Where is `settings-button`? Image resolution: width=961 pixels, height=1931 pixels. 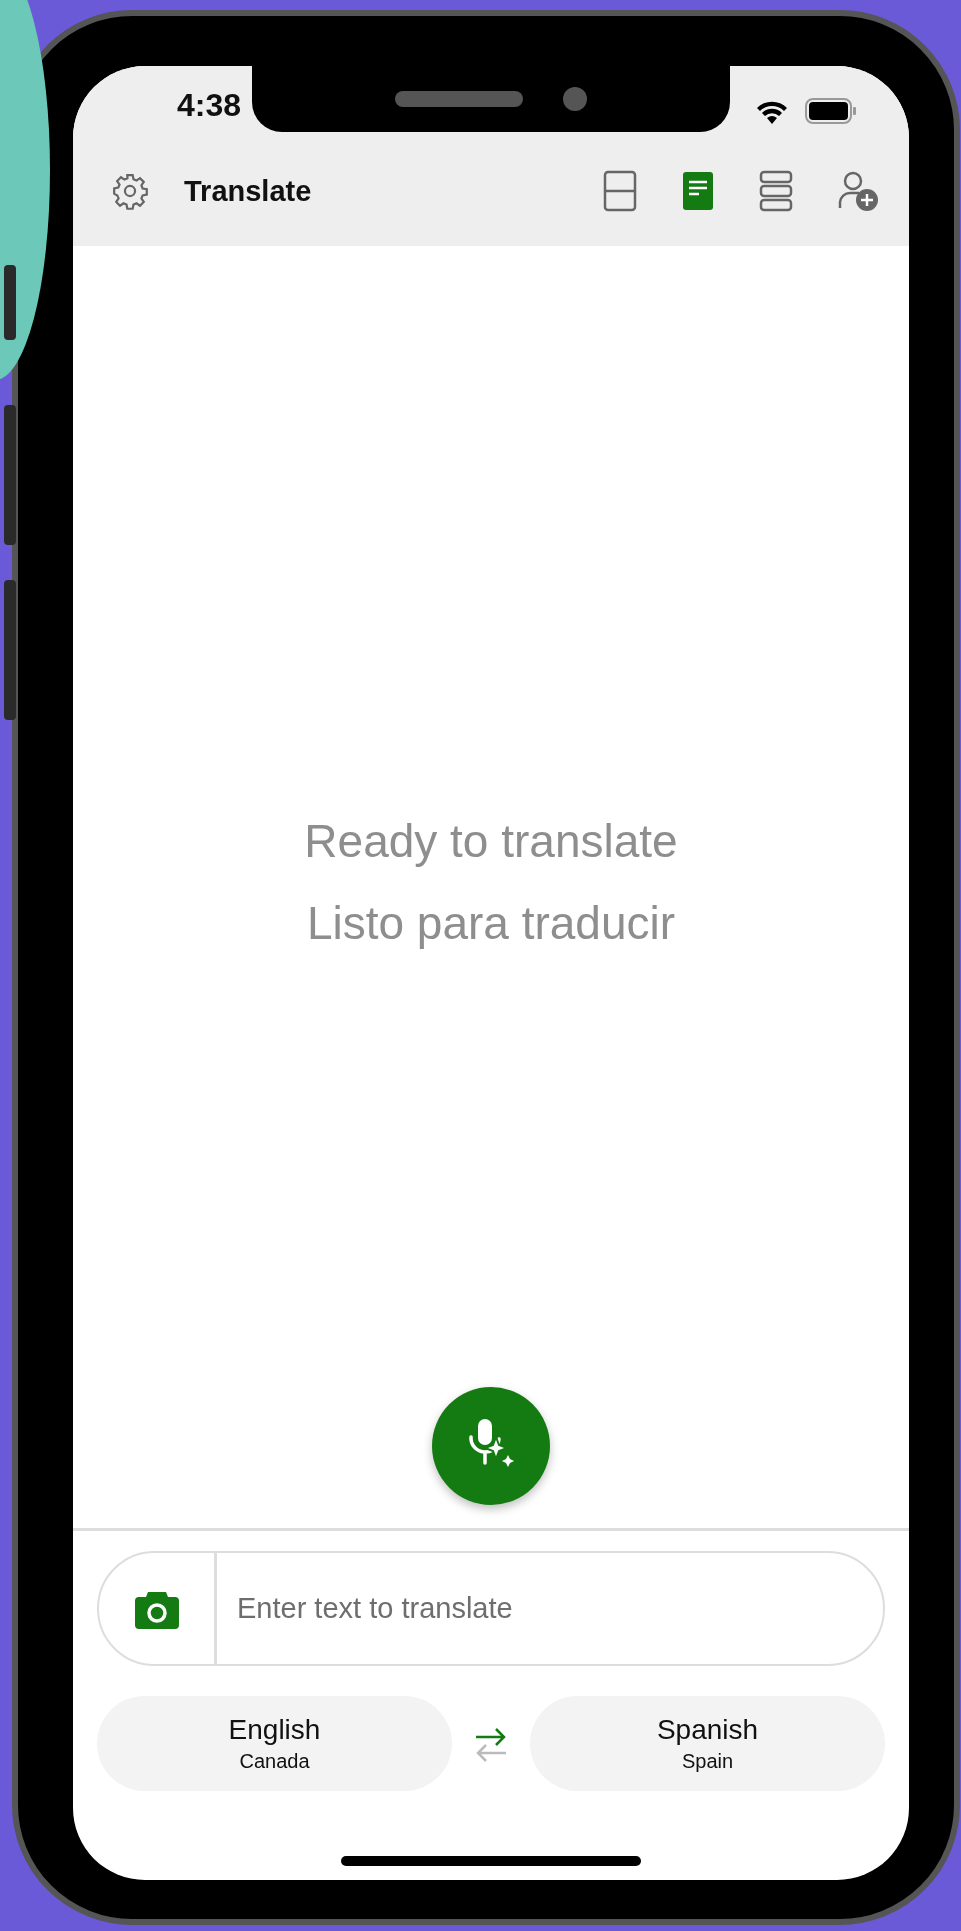
settings-button is located at coordinates (130, 191).